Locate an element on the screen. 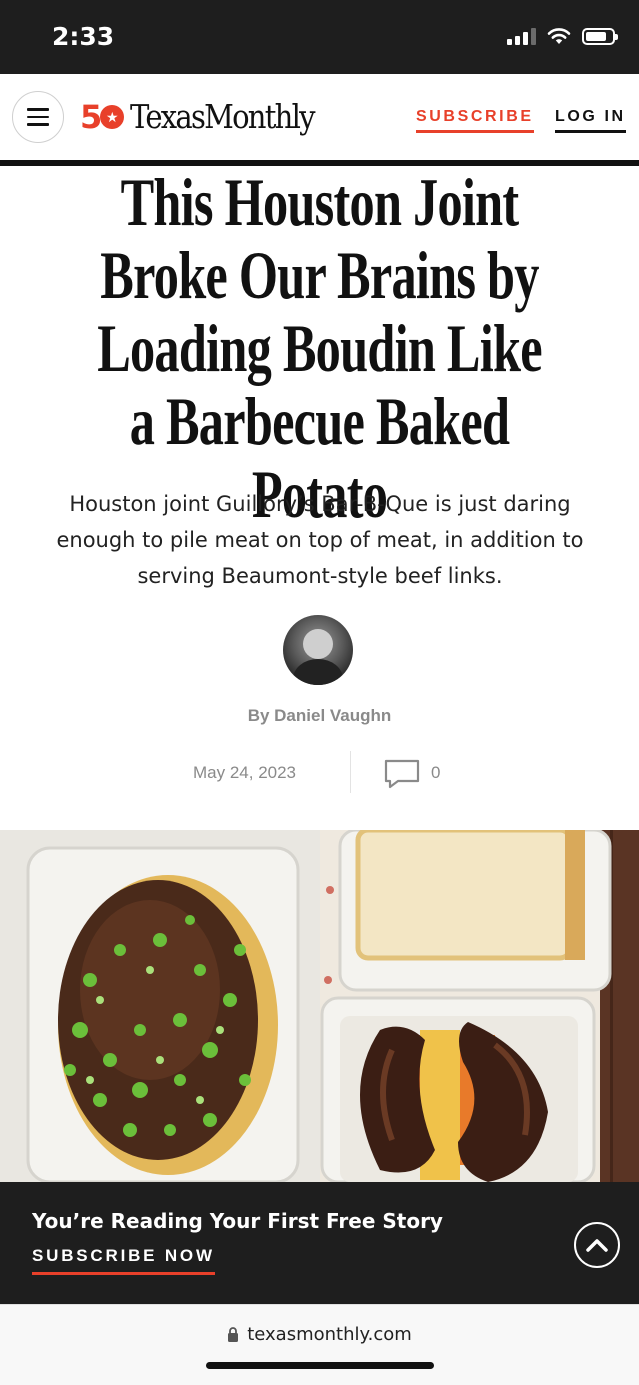 The width and height of the screenshot is (639, 1385). signal-icon is located at coordinates (521, 36).